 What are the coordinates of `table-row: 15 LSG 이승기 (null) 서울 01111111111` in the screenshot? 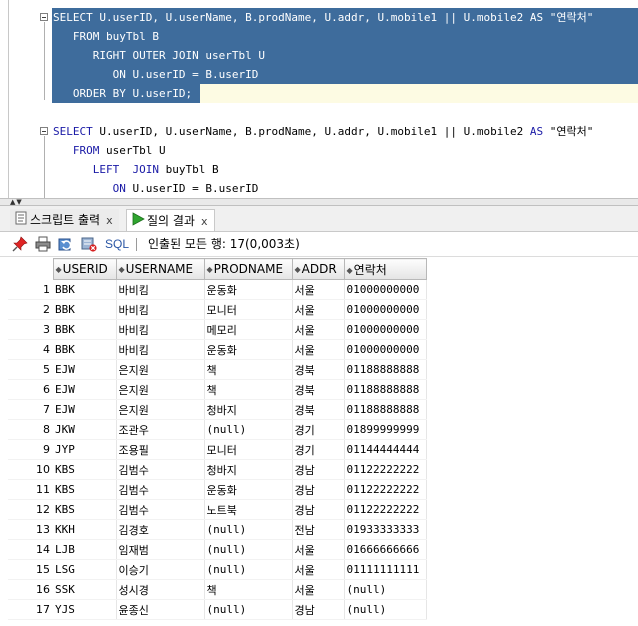 It's located at (217, 569).